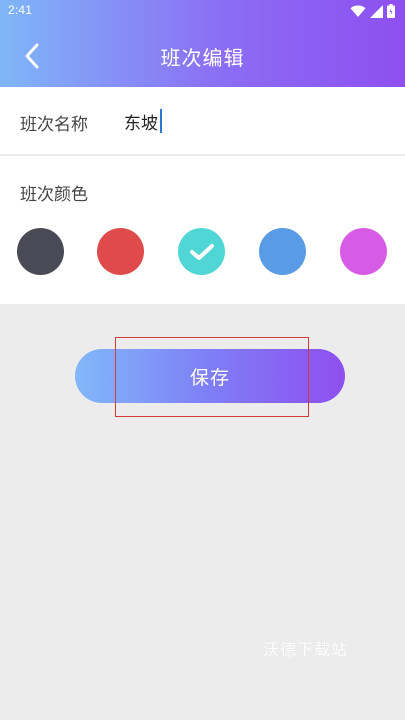 The width and height of the screenshot is (405, 720). Describe the element at coordinates (54, 195) in the screenshot. I see `shift-color-label: 班次颜色` at that location.